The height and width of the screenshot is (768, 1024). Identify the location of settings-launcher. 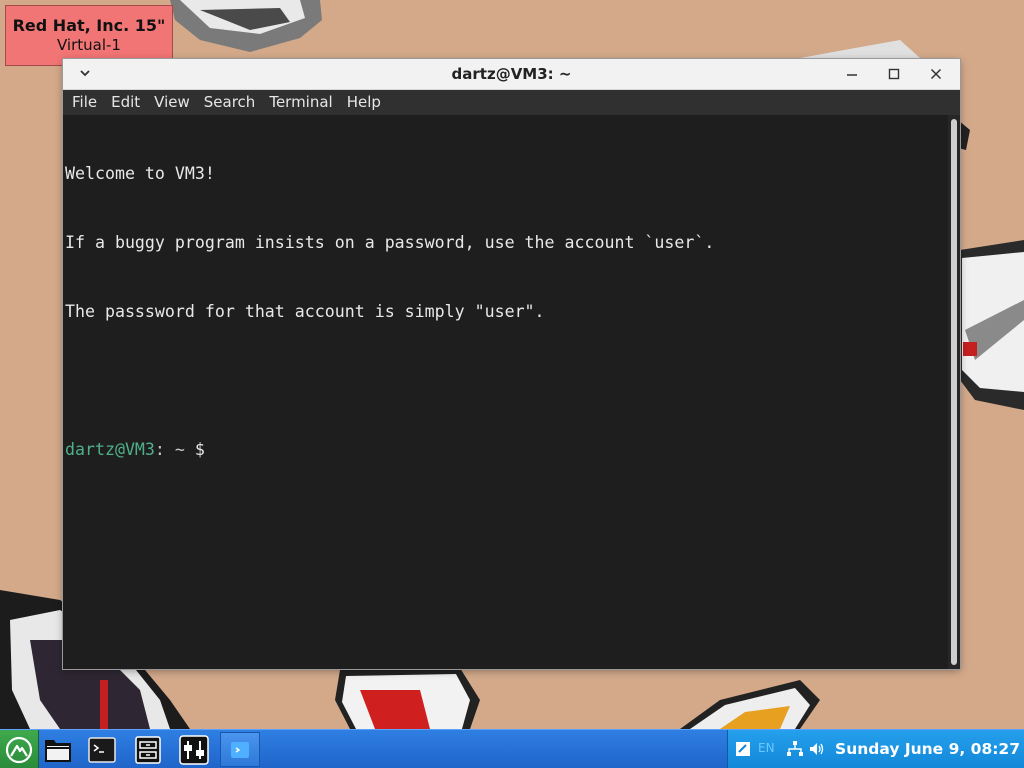
(194, 749).